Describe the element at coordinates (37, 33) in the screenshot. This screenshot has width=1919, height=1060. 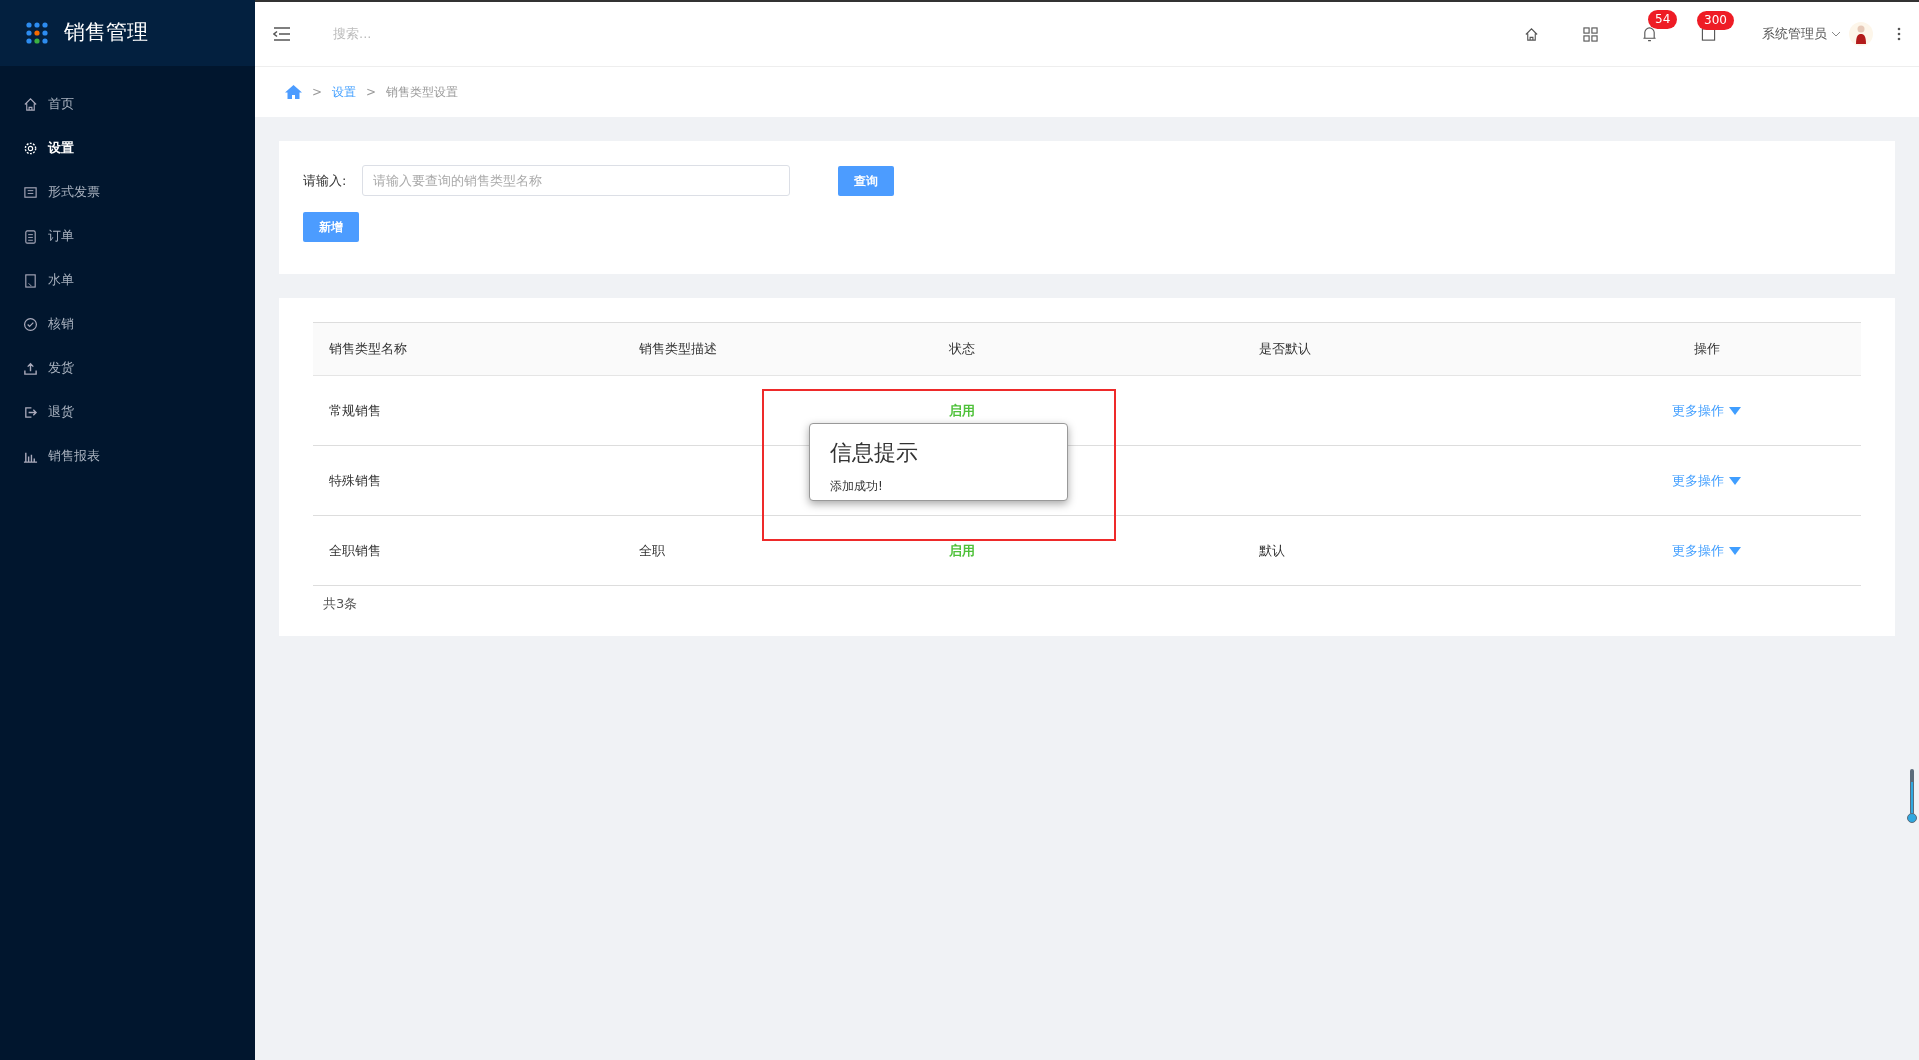
I see `apps-grid-icon` at that location.